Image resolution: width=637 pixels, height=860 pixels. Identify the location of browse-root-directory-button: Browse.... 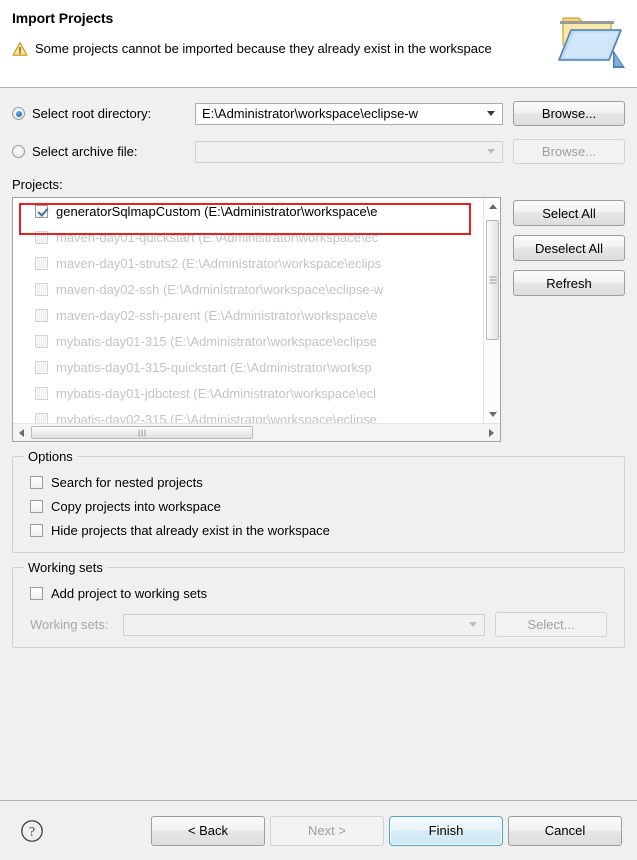
(569, 113).